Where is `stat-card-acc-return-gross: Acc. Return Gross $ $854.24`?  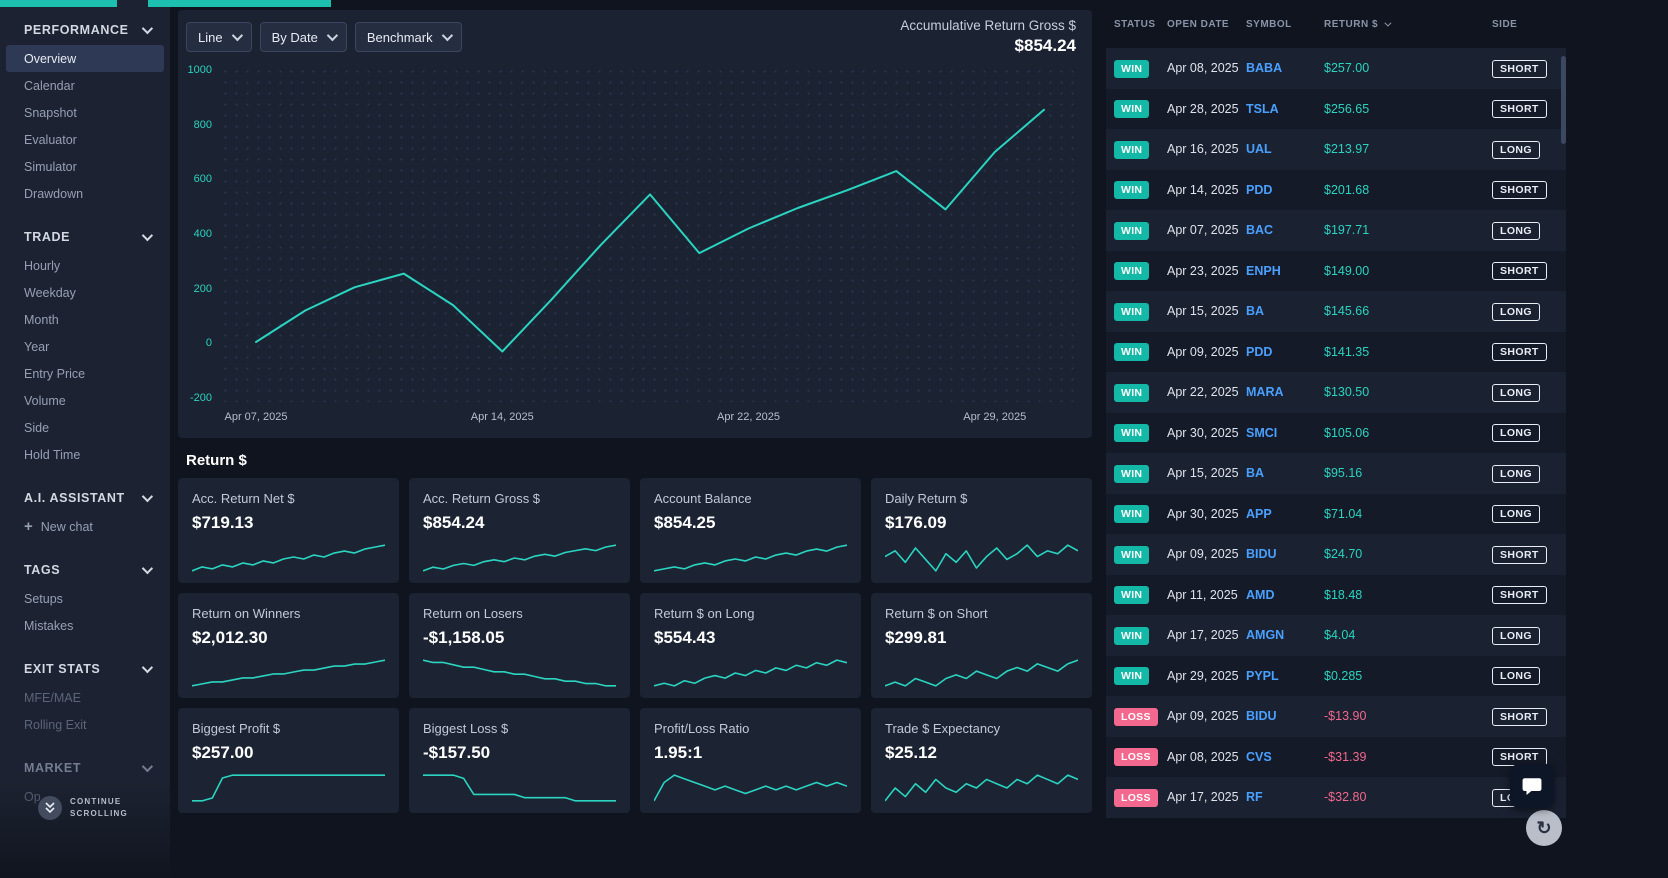 stat-card-acc-return-gross: Acc. Return Gross $ $854.24 is located at coordinates (519, 530).